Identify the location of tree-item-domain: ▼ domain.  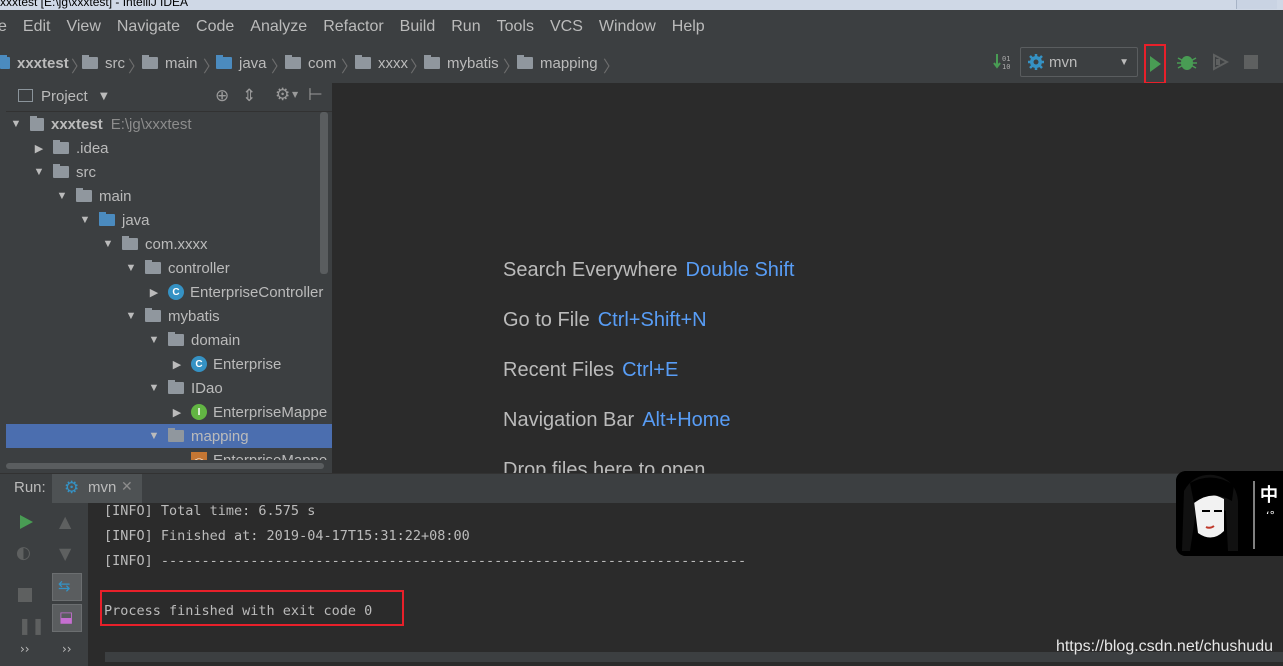
(169, 340).